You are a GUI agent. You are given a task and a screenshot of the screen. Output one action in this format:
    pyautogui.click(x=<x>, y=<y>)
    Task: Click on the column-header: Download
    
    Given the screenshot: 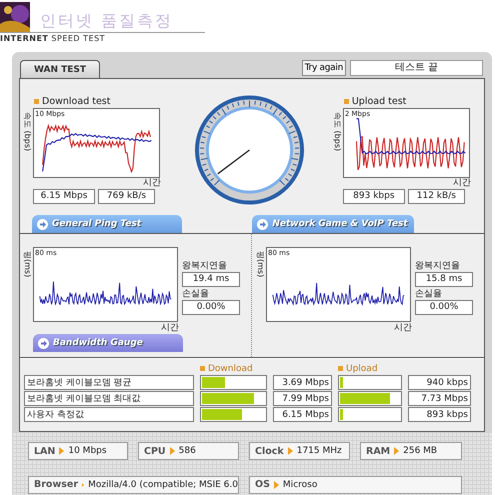 What is the action you would take?
    pyautogui.click(x=233, y=368)
    